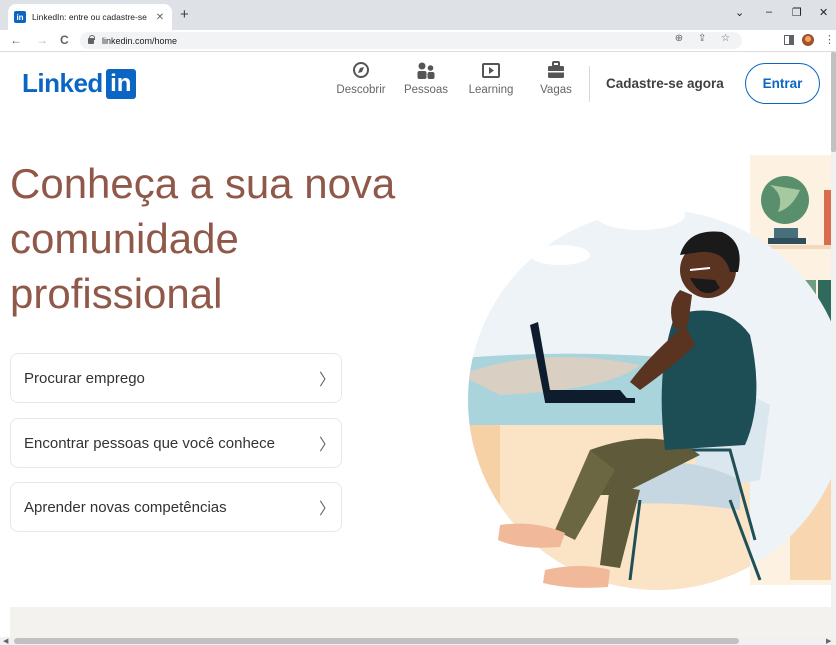 The height and width of the screenshot is (645, 836). I want to click on back-button: ←, so click(16, 40).